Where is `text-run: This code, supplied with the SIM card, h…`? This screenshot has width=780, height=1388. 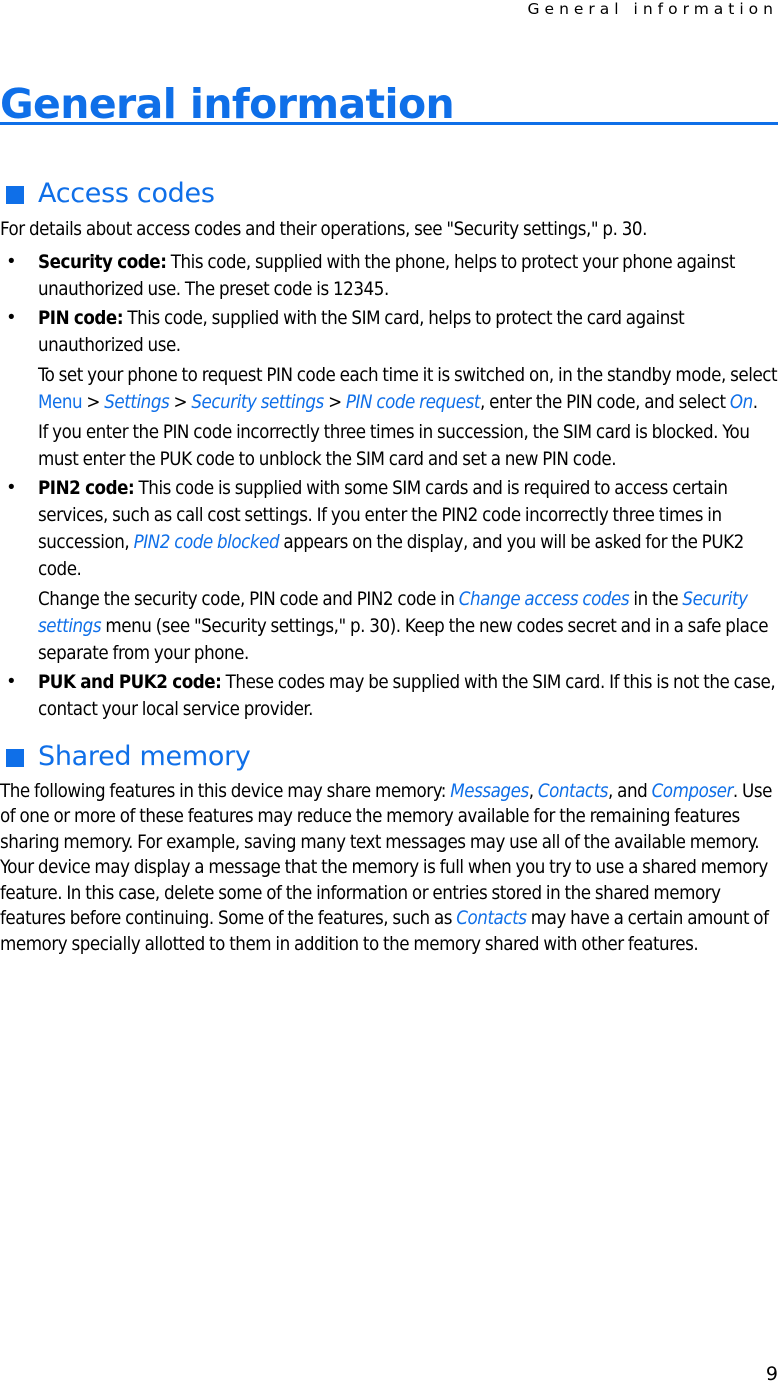 text-run: This code, supplied with the SIM card, h… is located at coordinates (361, 331).